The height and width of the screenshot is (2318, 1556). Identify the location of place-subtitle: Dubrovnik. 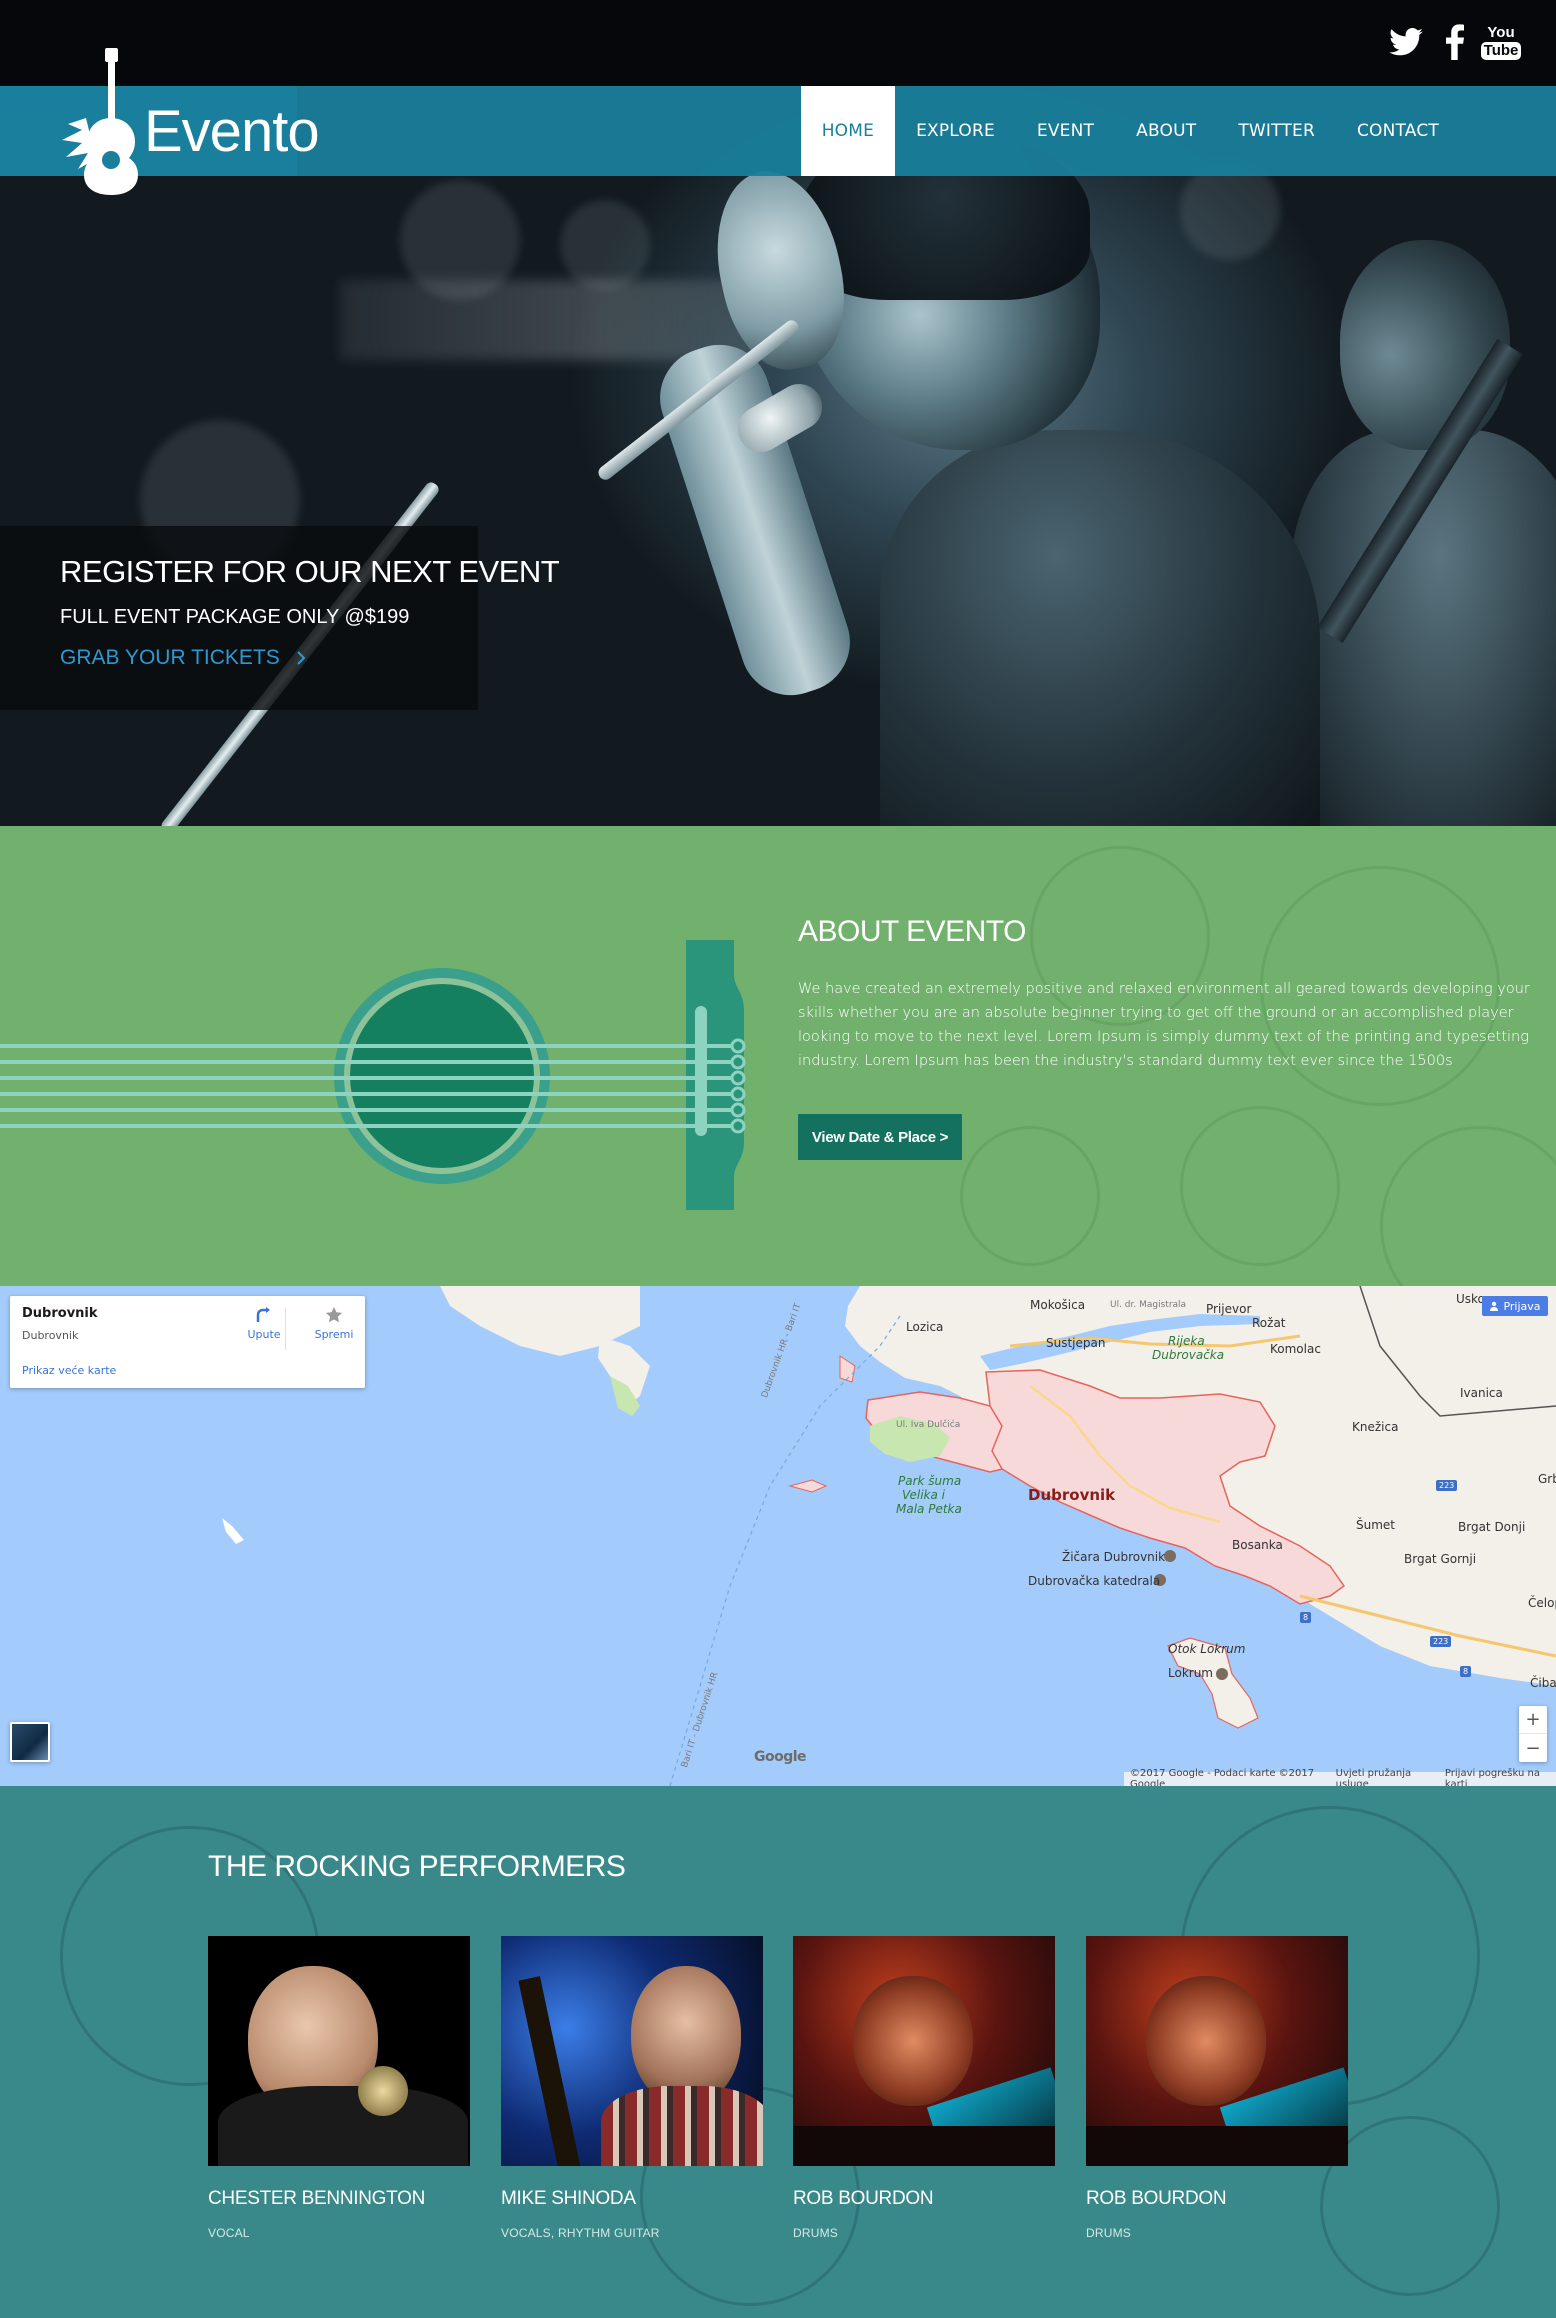
(50, 1335).